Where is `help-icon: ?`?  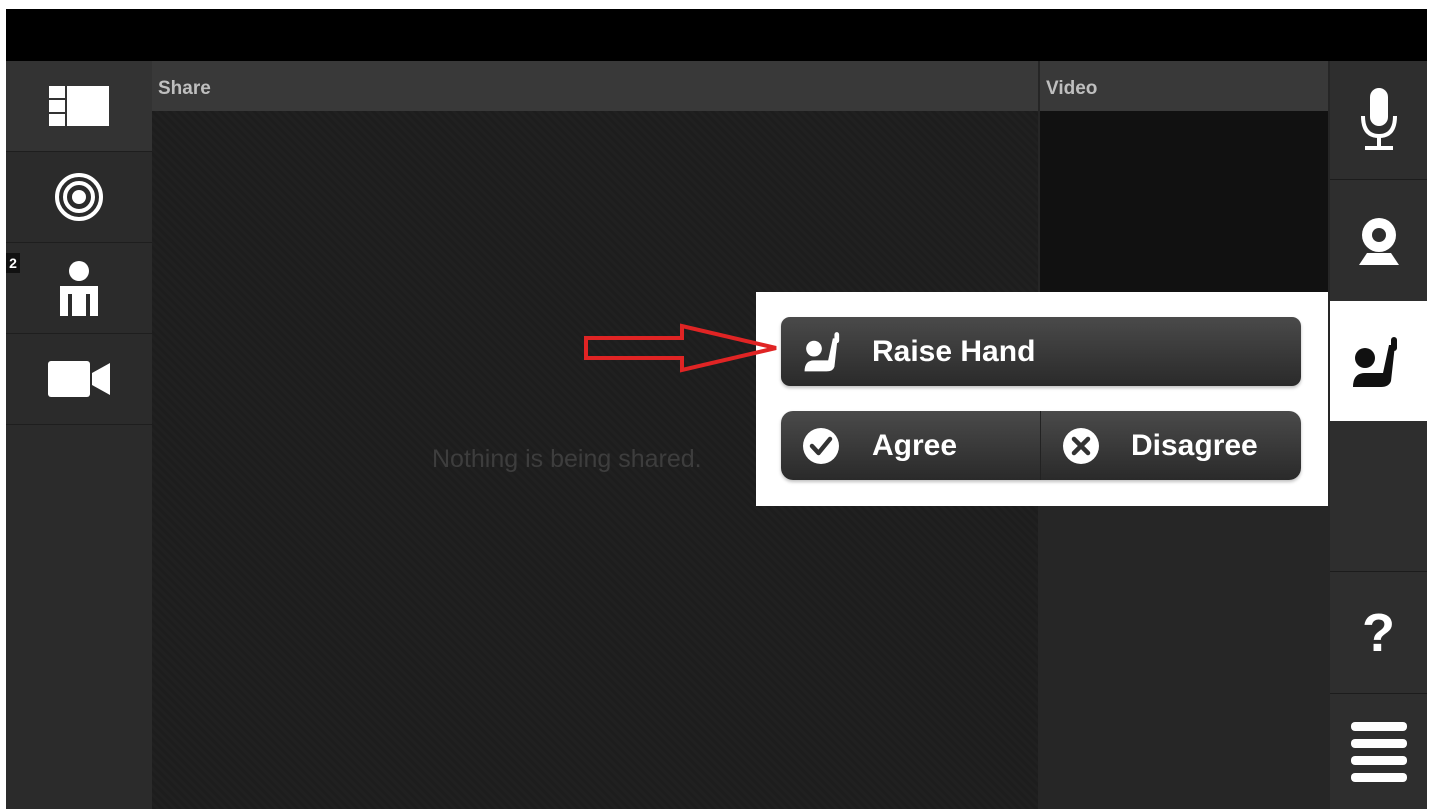
help-icon: ? is located at coordinates (1378, 632).